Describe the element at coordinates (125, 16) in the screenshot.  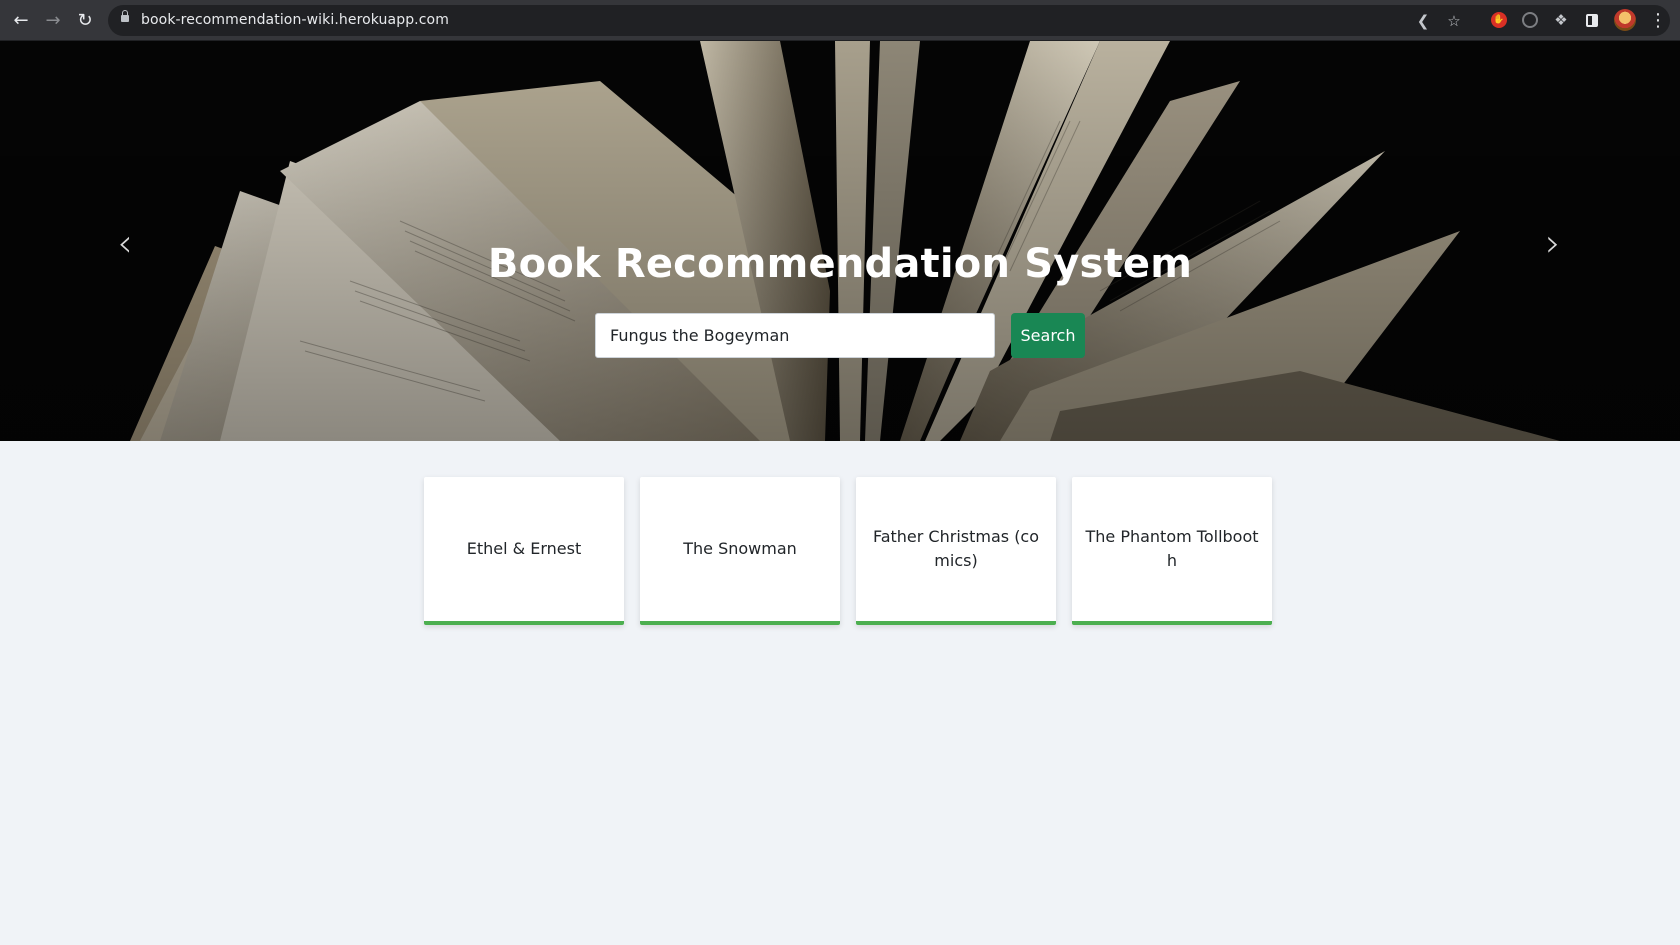
I see `lock-icon` at that location.